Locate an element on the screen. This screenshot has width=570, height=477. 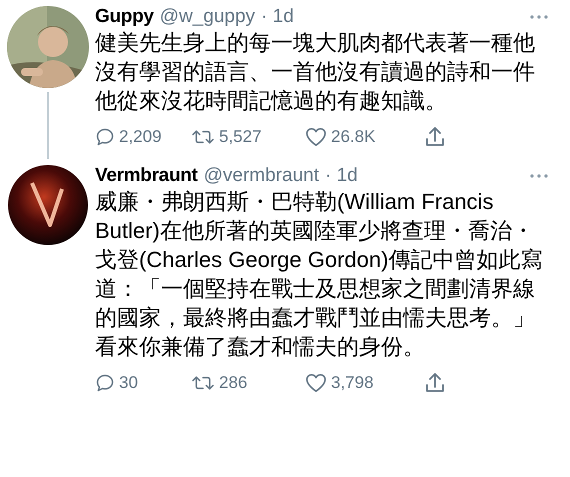
user-handle: @vermbraunt is located at coordinates (261, 176).